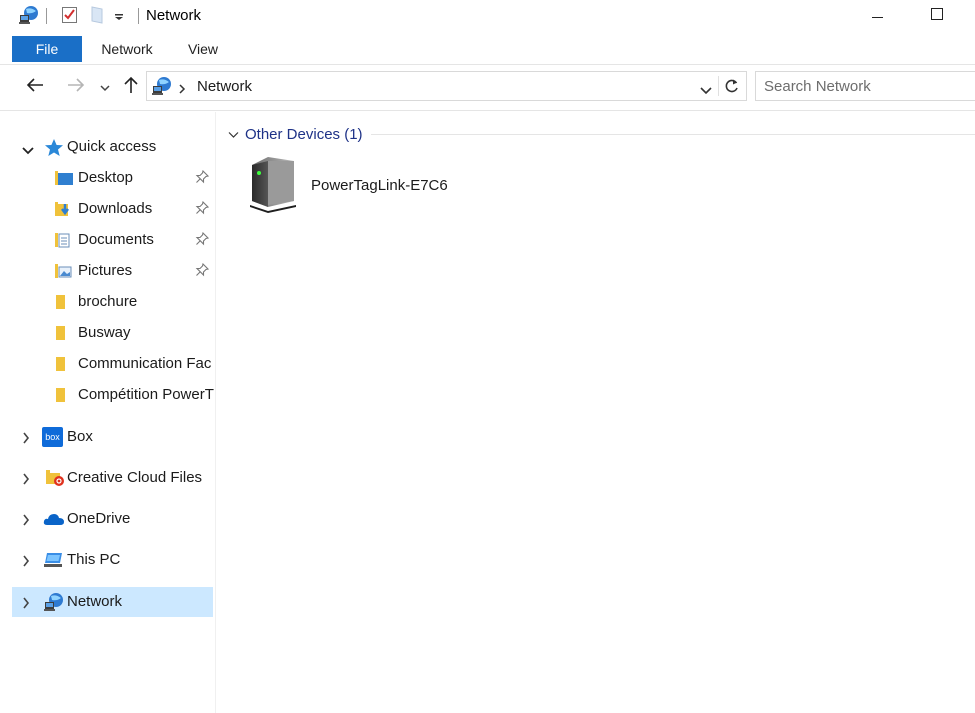  What do you see at coordinates (119, 17) in the screenshot?
I see `customize-quick-access-icon` at bounding box center [119, 17].